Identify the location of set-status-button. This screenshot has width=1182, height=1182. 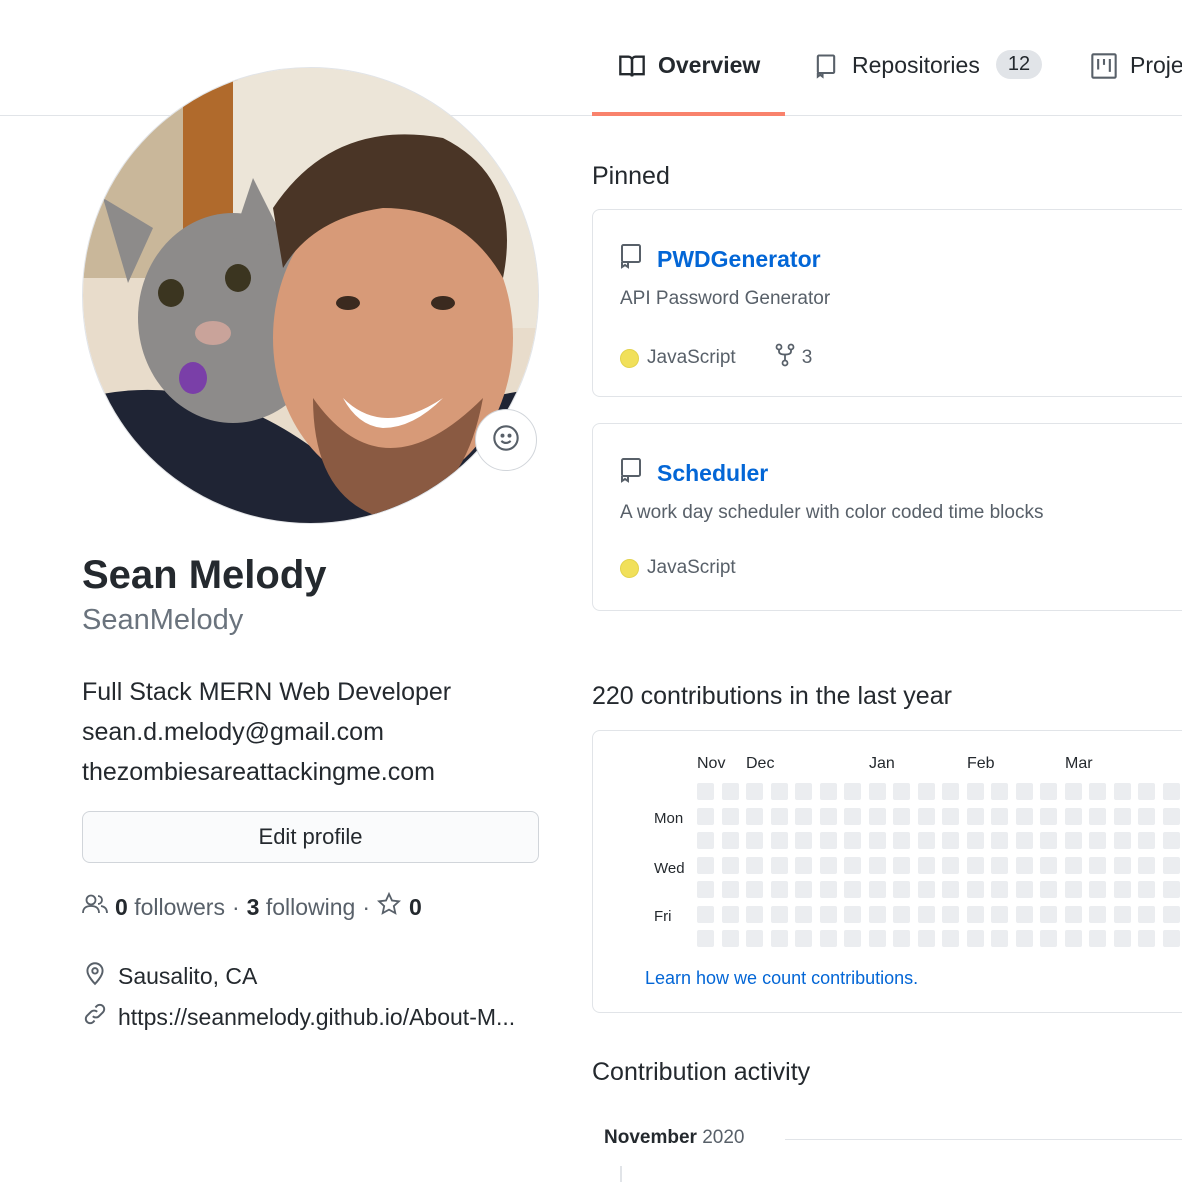
(506, 440).